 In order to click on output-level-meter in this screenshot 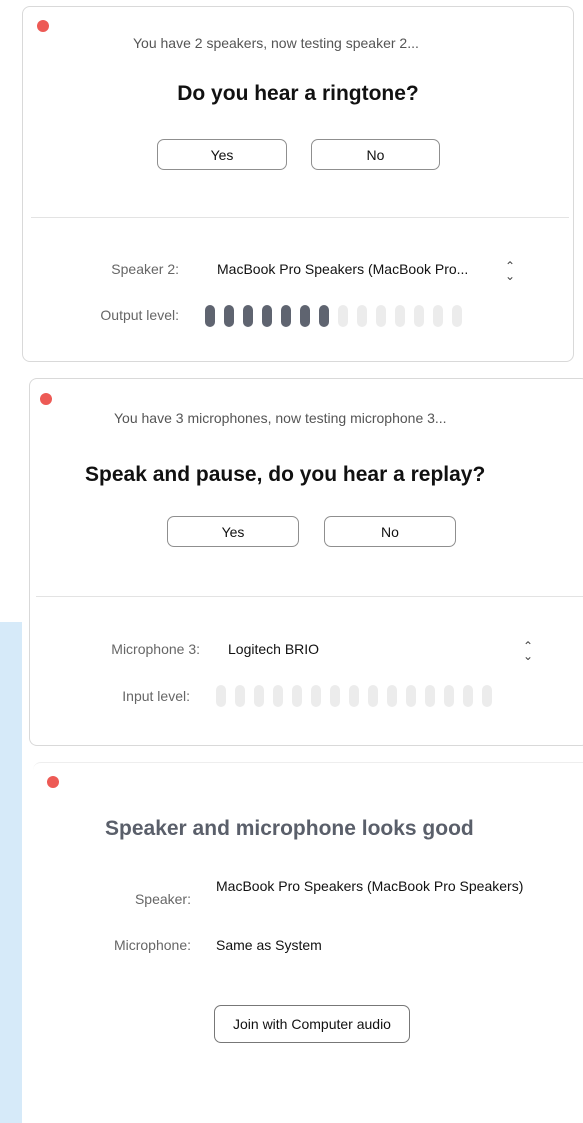, I will do `click(333, 316)`.